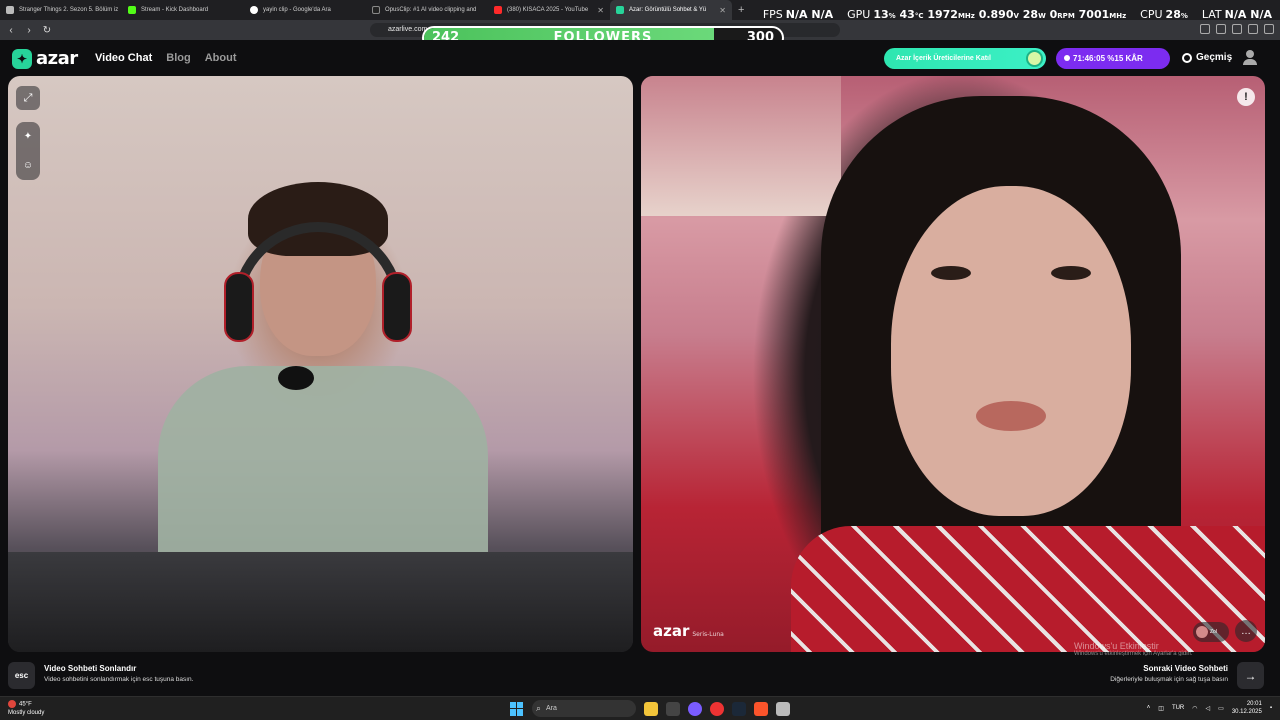 This screenshot has height=720, width=1280. What do you see at coordinates (28, 136) in the screenshot?
I see `sparkle-effects-icon: ✦` at bounding box center [28, 136].